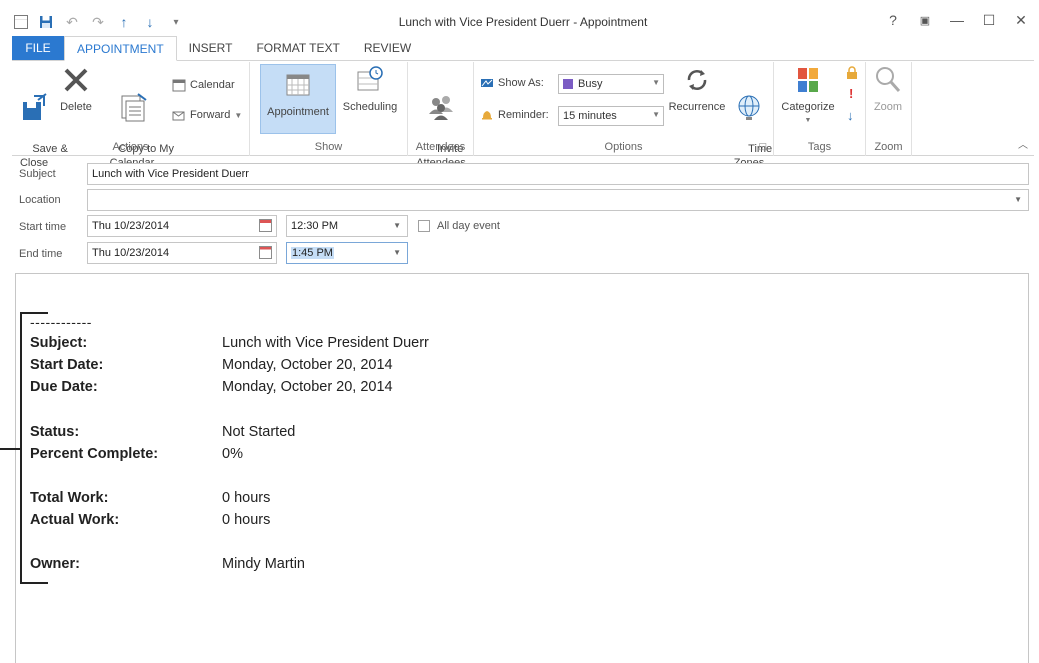 This screenshot has width=1039, height=663. Describe the element at coordinates (558, 200) in the screenshot. I see `location-input: ▼` at that location.